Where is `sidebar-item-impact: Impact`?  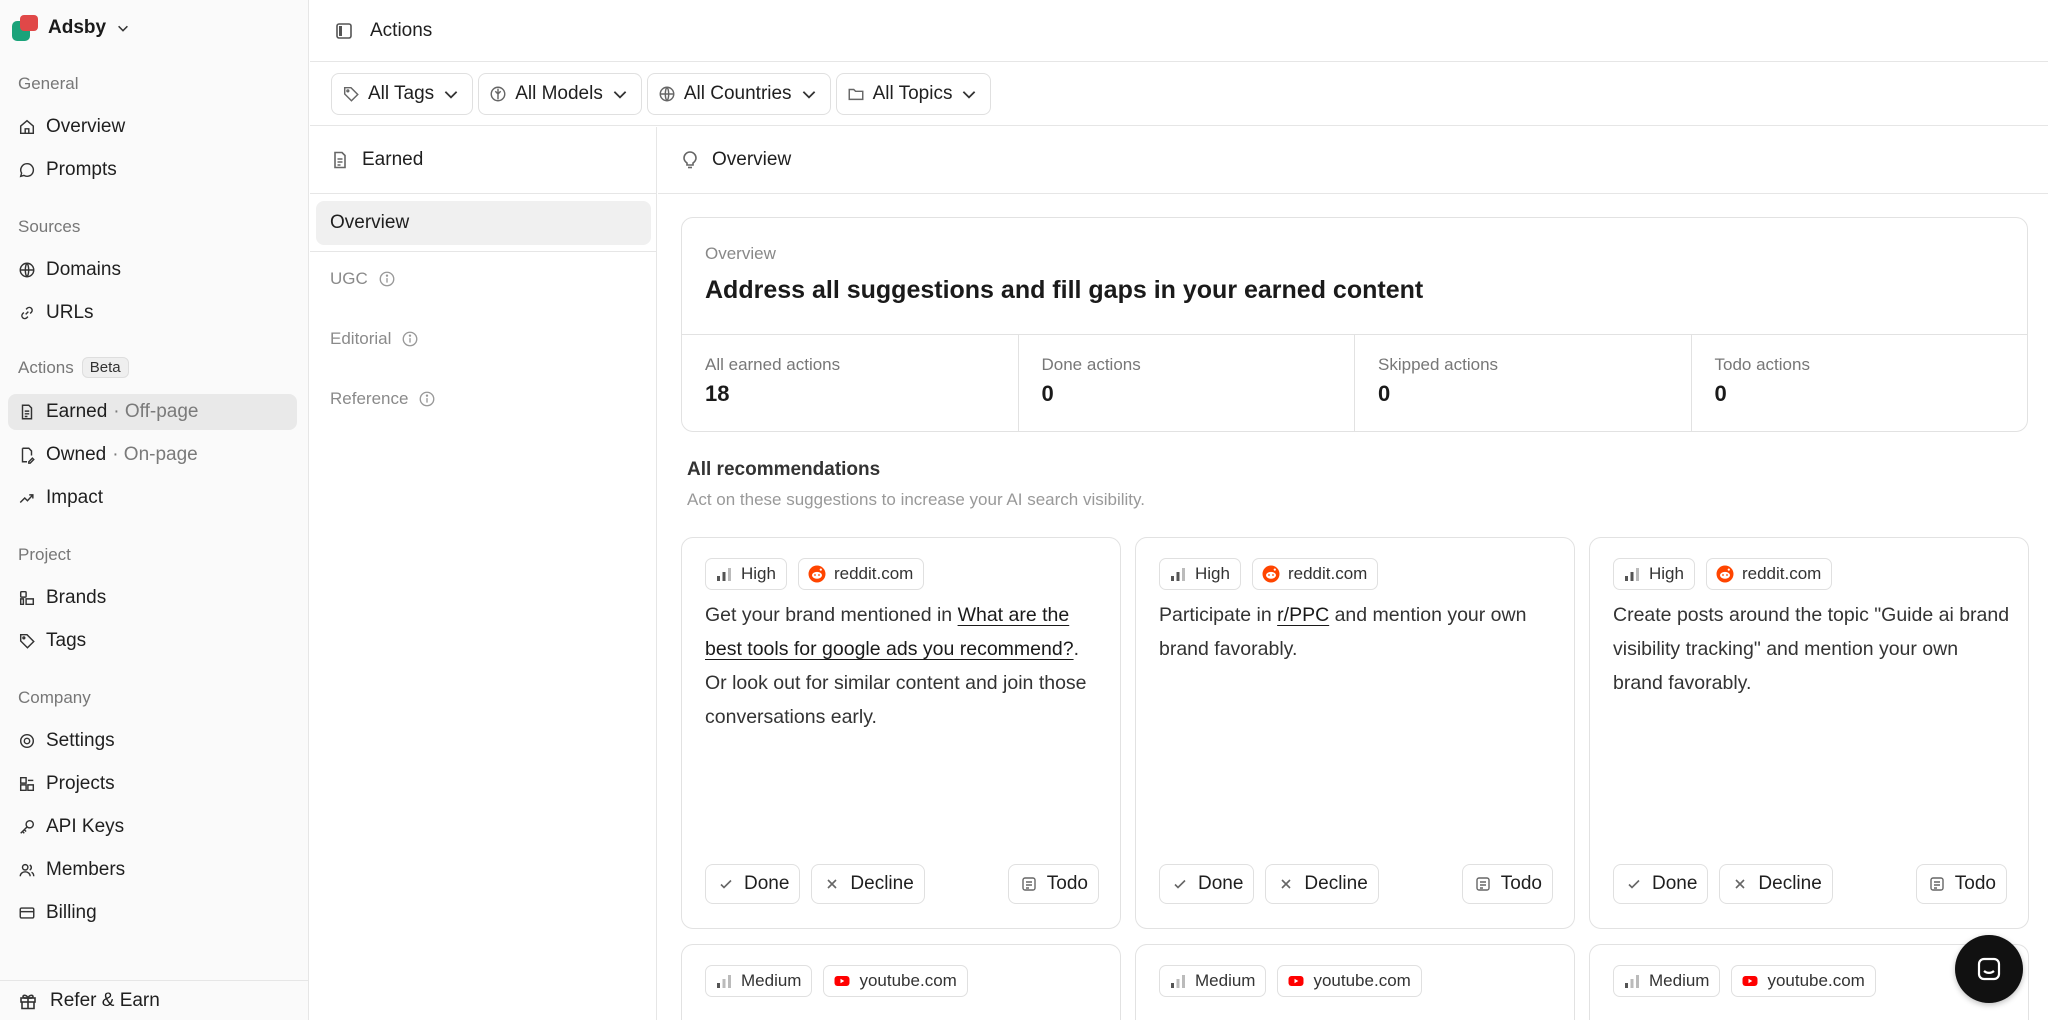 sidebar-item-impact: Impact is located at coordinates (152, 498).